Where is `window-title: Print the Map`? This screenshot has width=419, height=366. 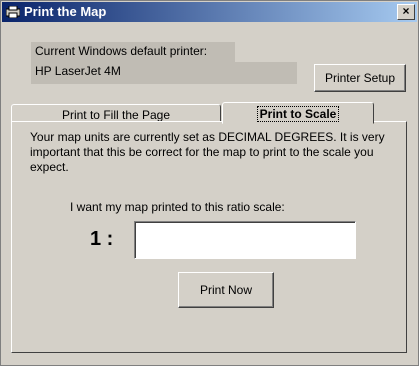
window-title: Print the Map is located at coordinates (65, 11).